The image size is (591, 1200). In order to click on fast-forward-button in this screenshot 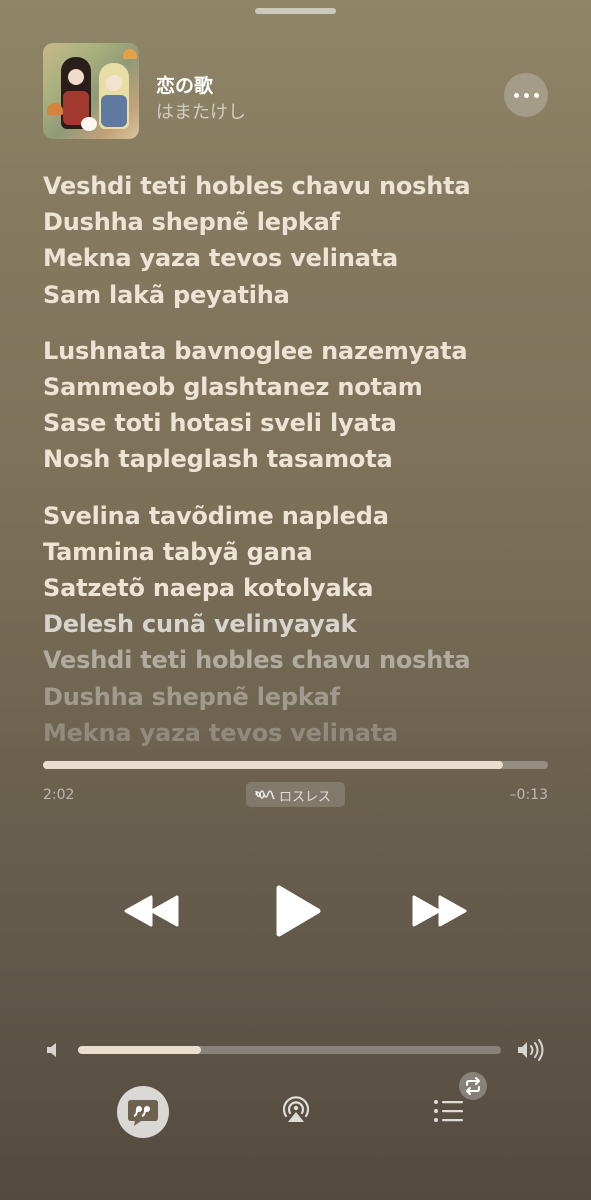, I will do `click(439, 911)`.